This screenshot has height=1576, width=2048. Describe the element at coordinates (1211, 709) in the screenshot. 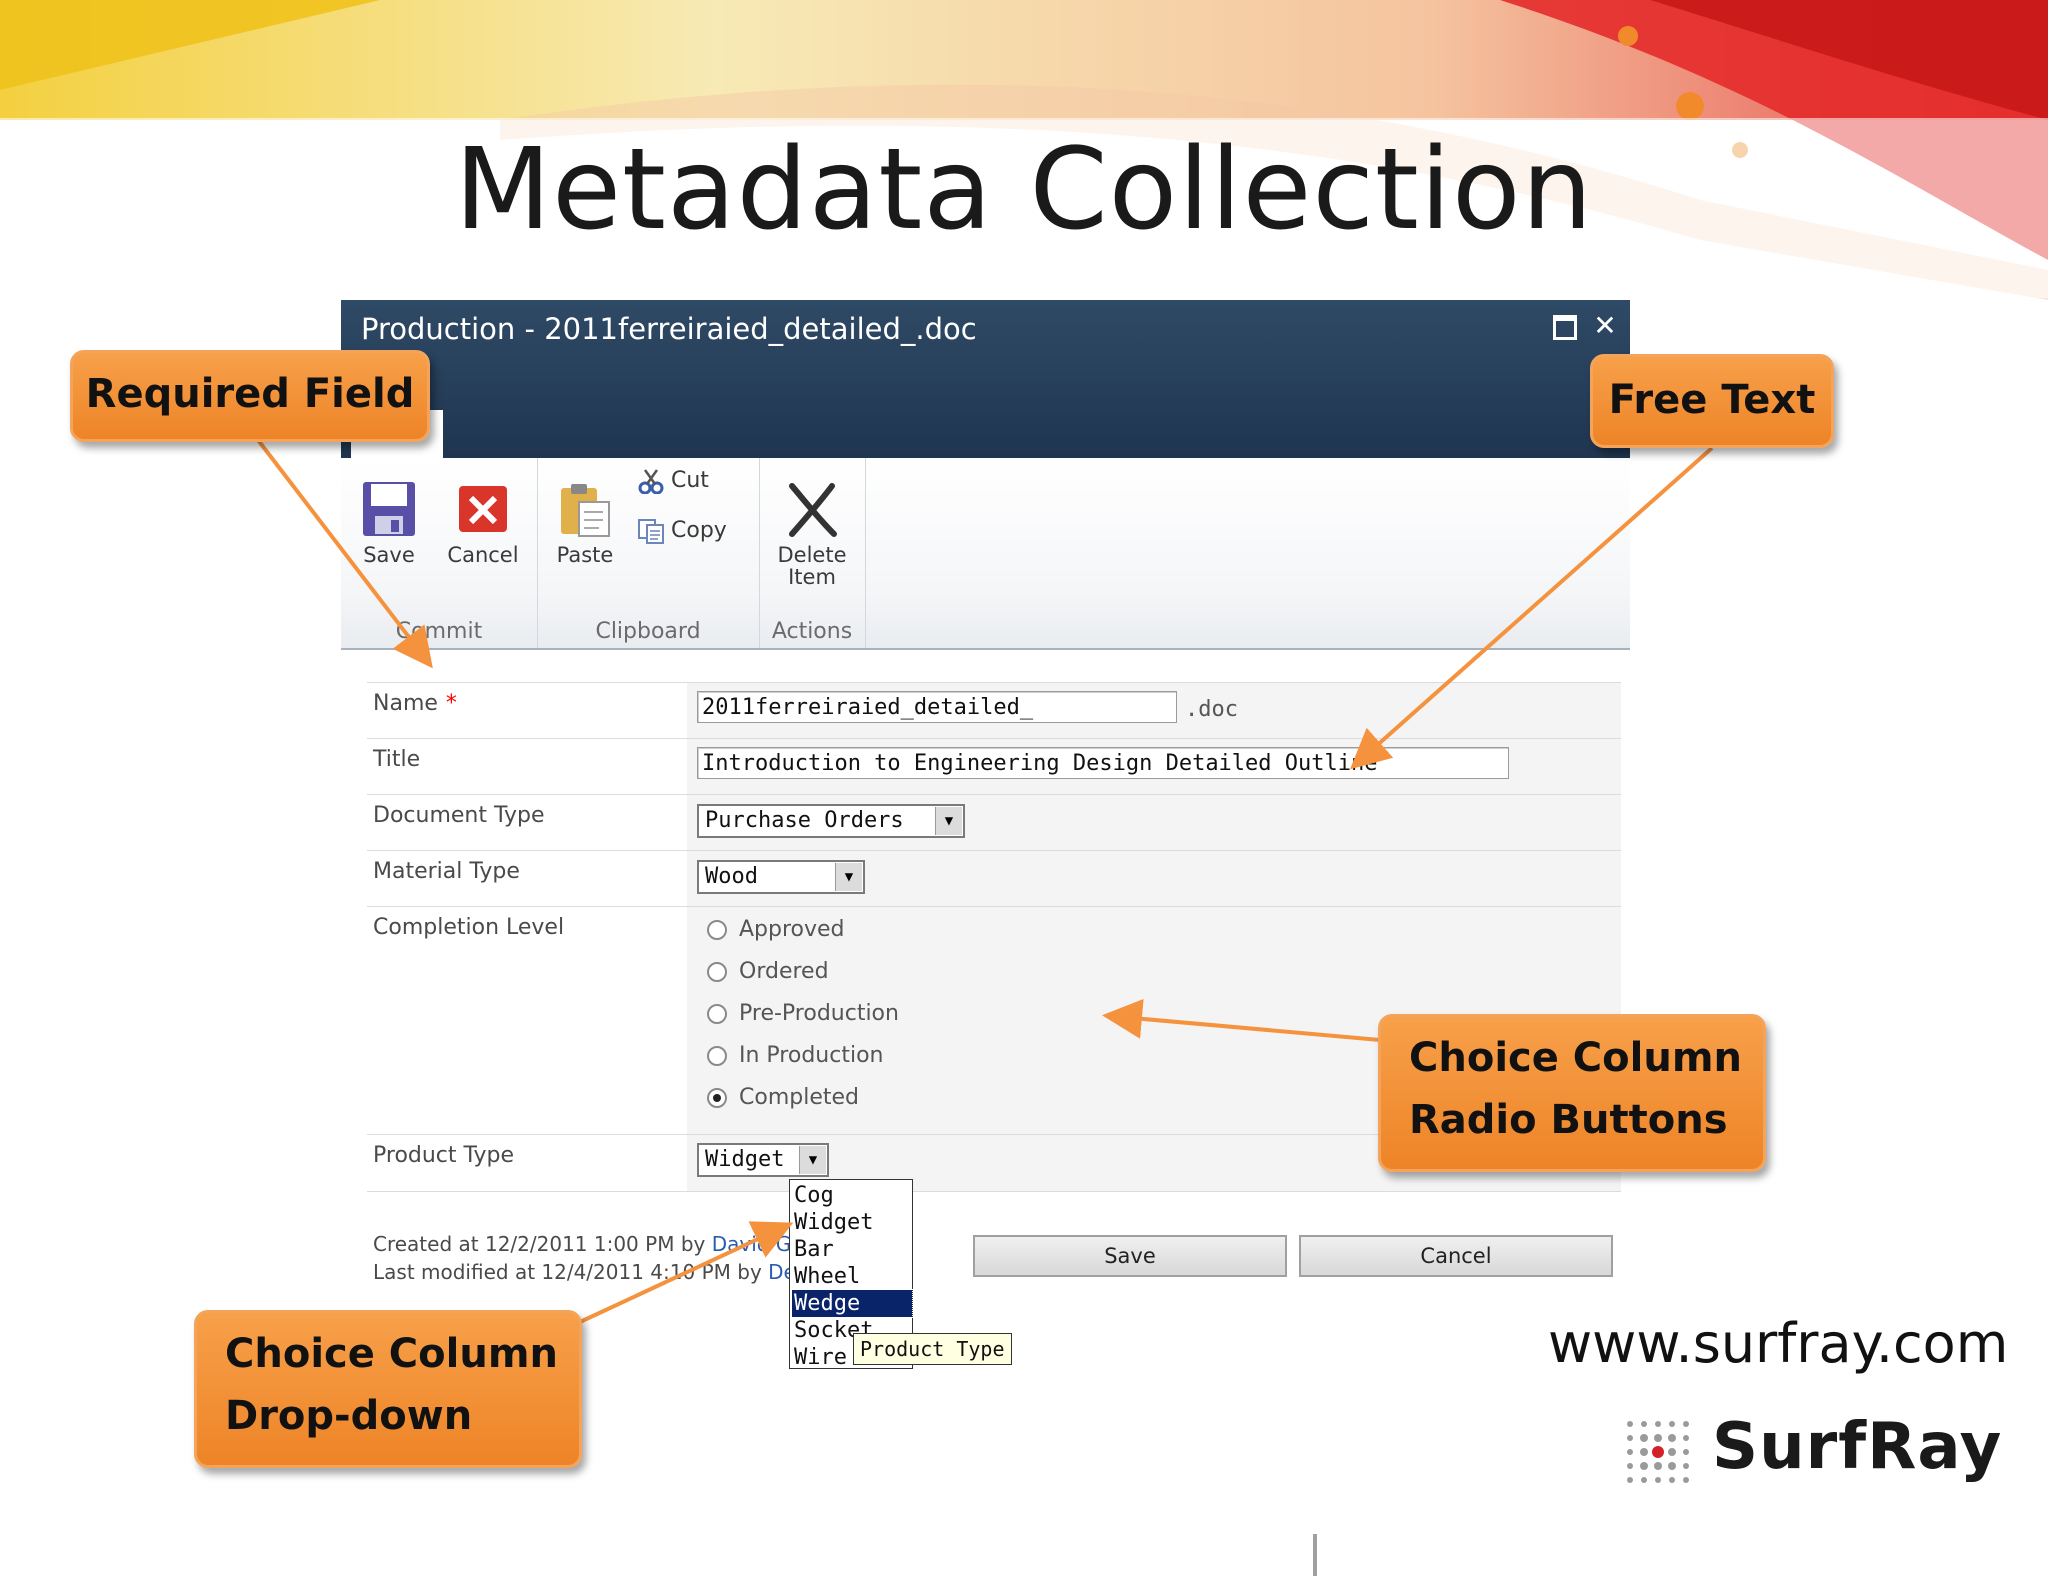

I see `name-suffix: .doc` at that location.